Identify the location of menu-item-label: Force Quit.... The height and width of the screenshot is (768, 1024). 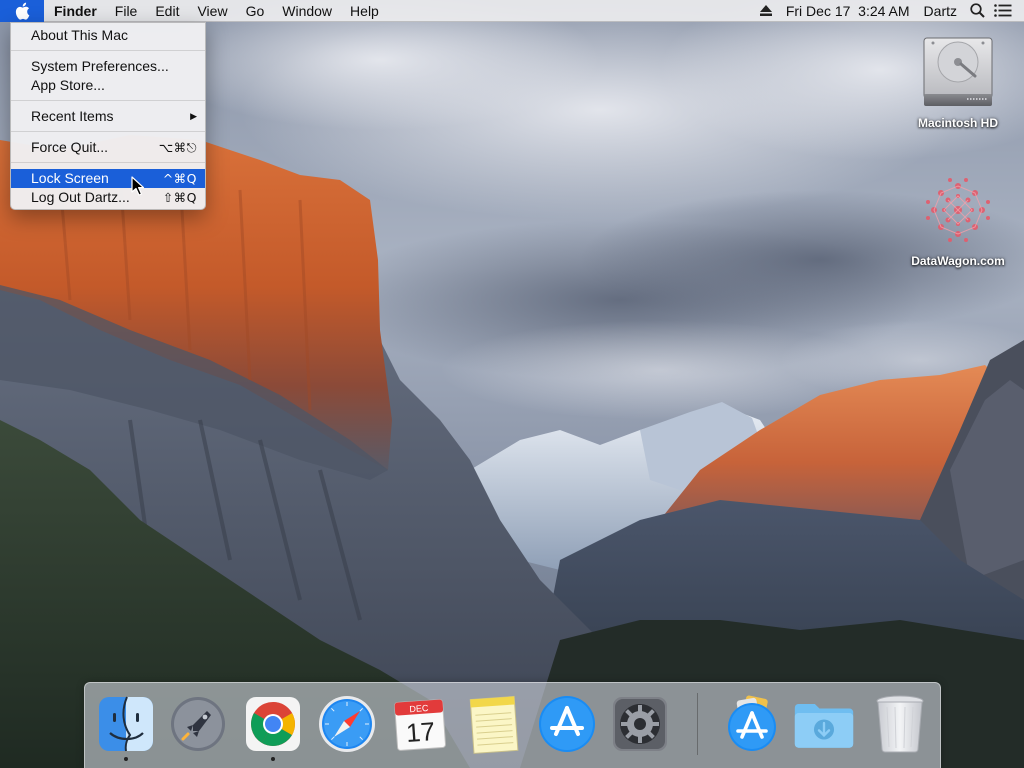
(70, 147).